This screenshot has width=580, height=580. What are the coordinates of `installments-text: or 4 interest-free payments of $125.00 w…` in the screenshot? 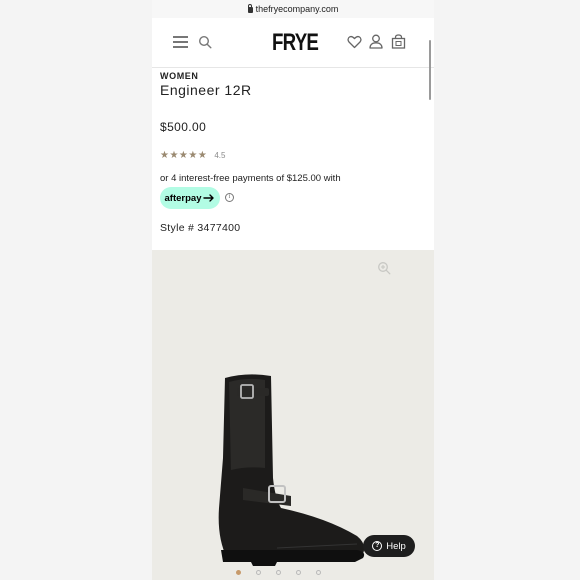 It's located at (250, 178).